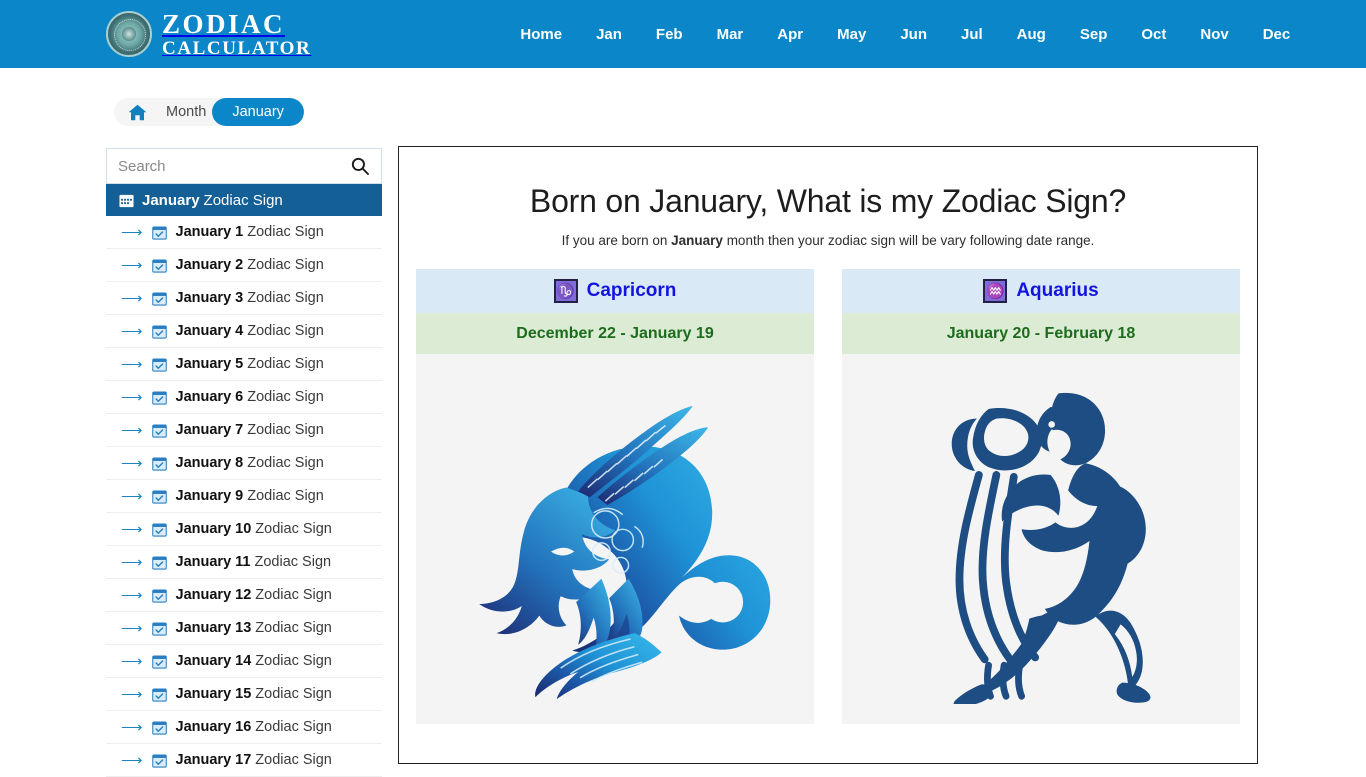 The image size is (1366, 777). What do you see at coordinates (851, 34) in the screenshot?
I see `nav-item-may: May` at bounding box center [851, 34].